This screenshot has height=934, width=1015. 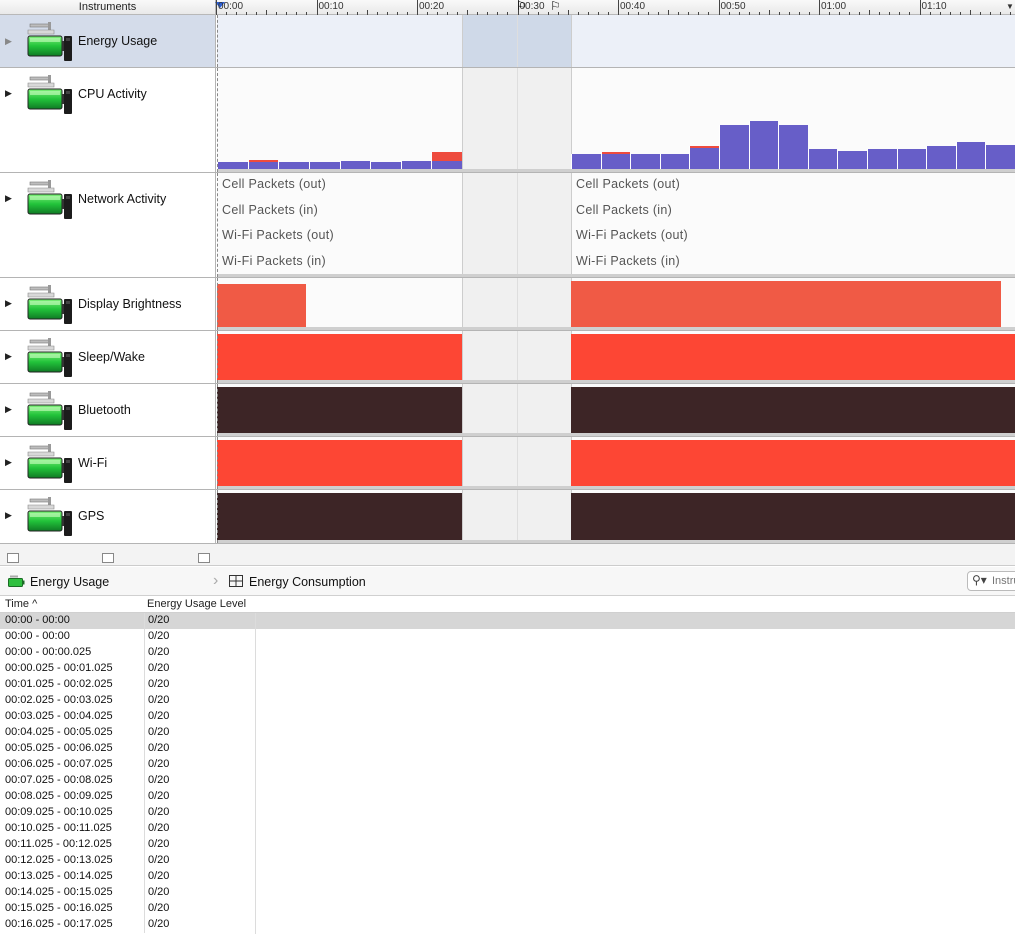 I want to click on network-series-label: Wi-Fi Packets (in), so click(x=274, y=260).